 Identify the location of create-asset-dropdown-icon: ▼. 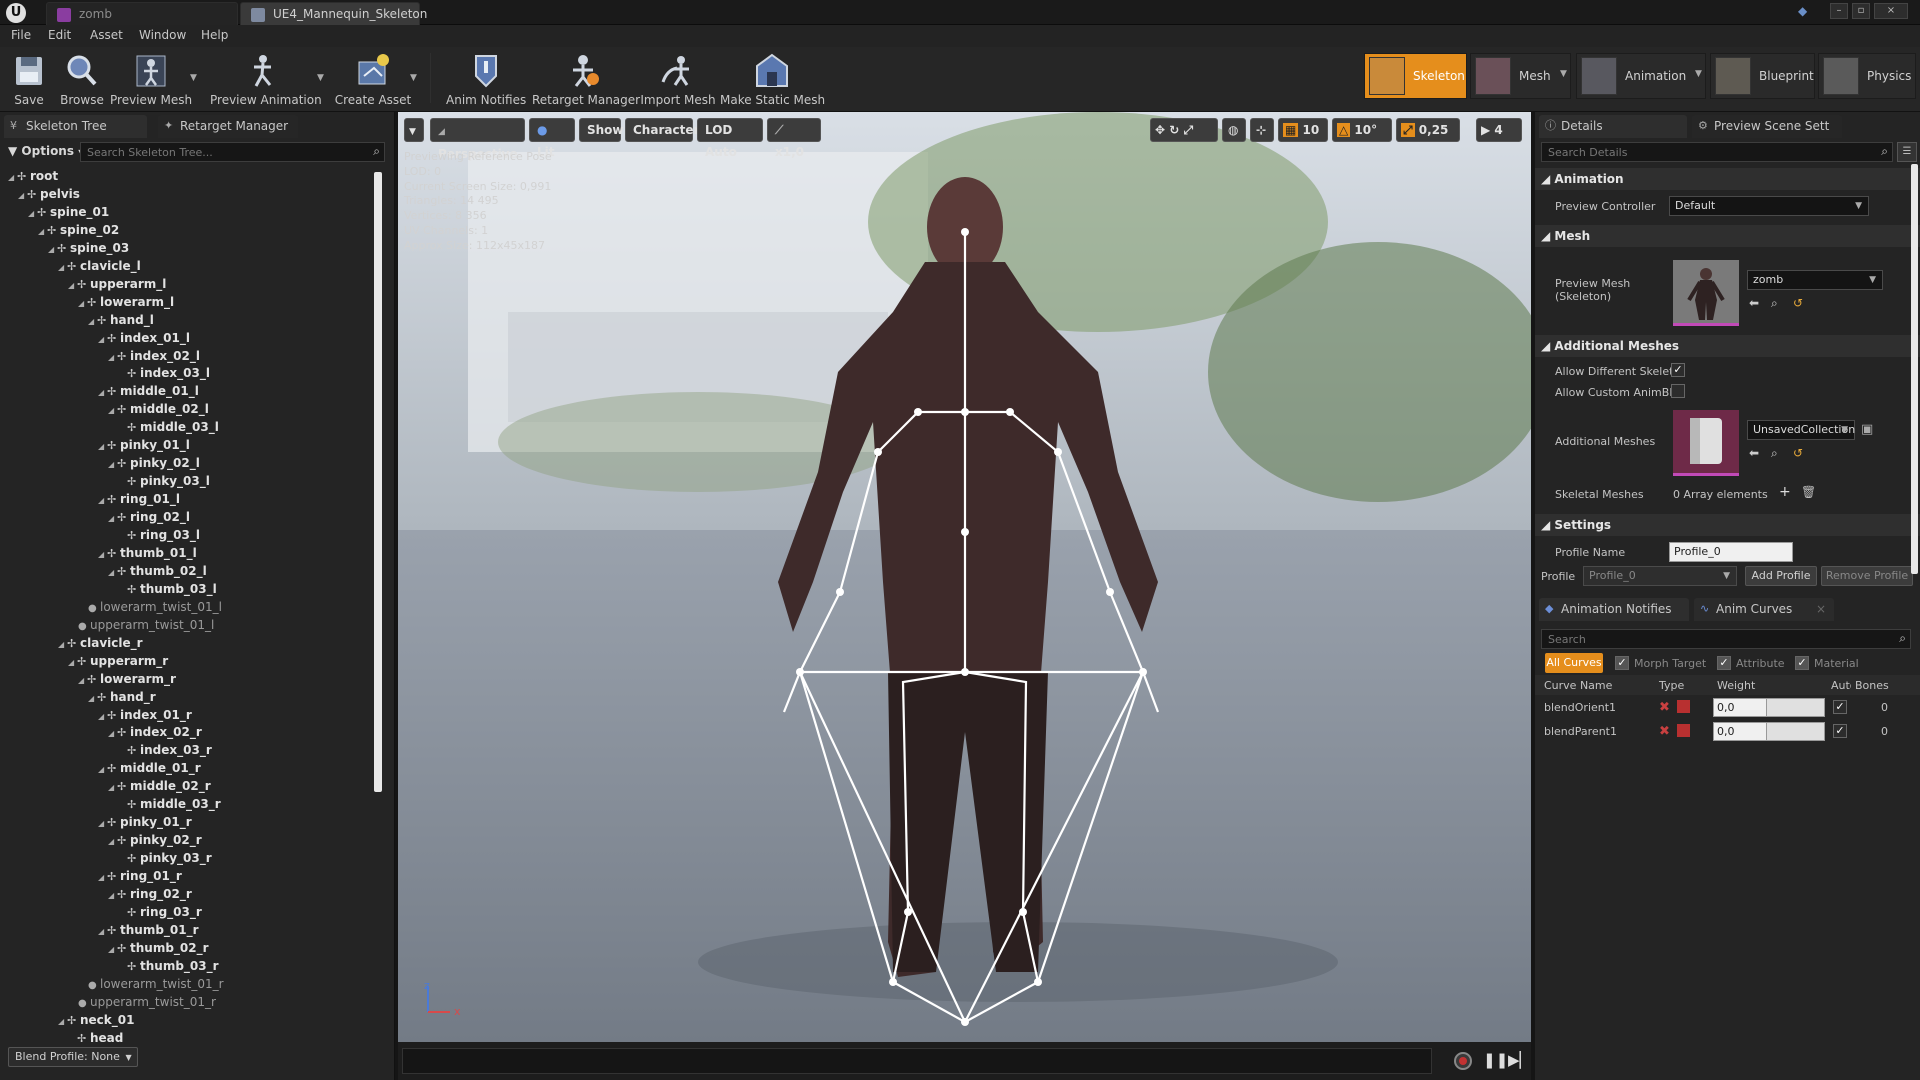
(413, 78).